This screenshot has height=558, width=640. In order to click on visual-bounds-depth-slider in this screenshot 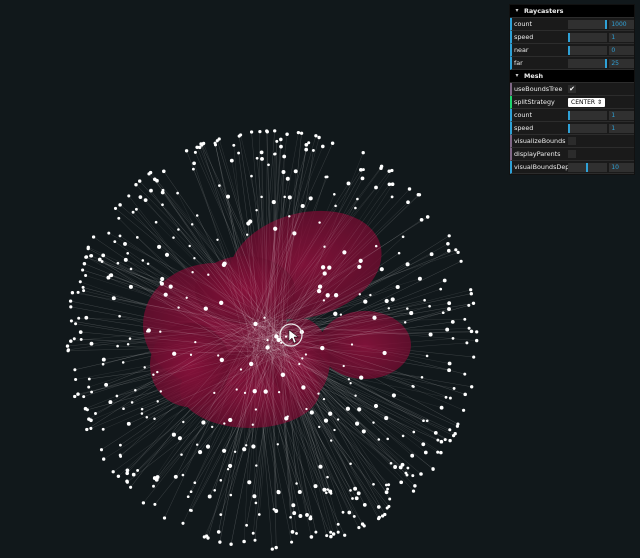, I will do `click(588, 167)`.